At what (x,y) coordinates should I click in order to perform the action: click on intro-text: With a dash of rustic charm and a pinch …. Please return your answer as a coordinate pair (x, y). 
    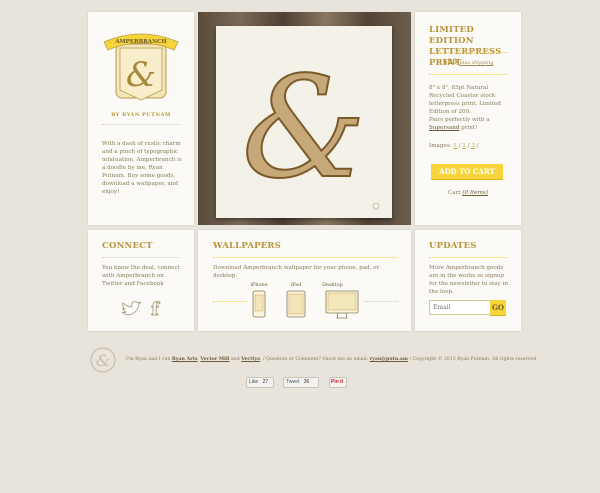
    Looking at the image, I should click on (142, 168).